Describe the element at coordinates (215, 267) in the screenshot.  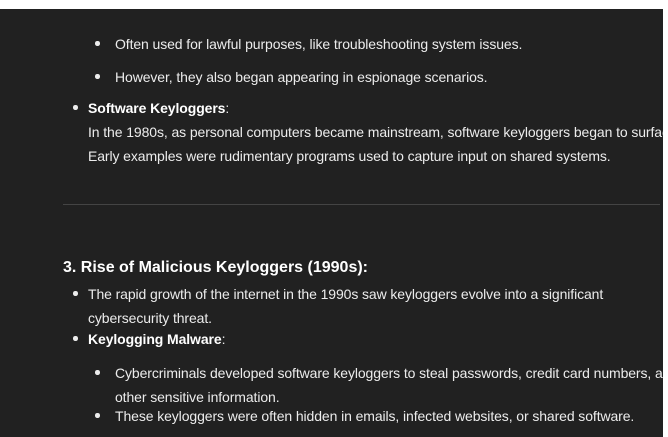
I see `section-heading: 3. Rise of Malicious Keyloggers (1990s):` at that location.